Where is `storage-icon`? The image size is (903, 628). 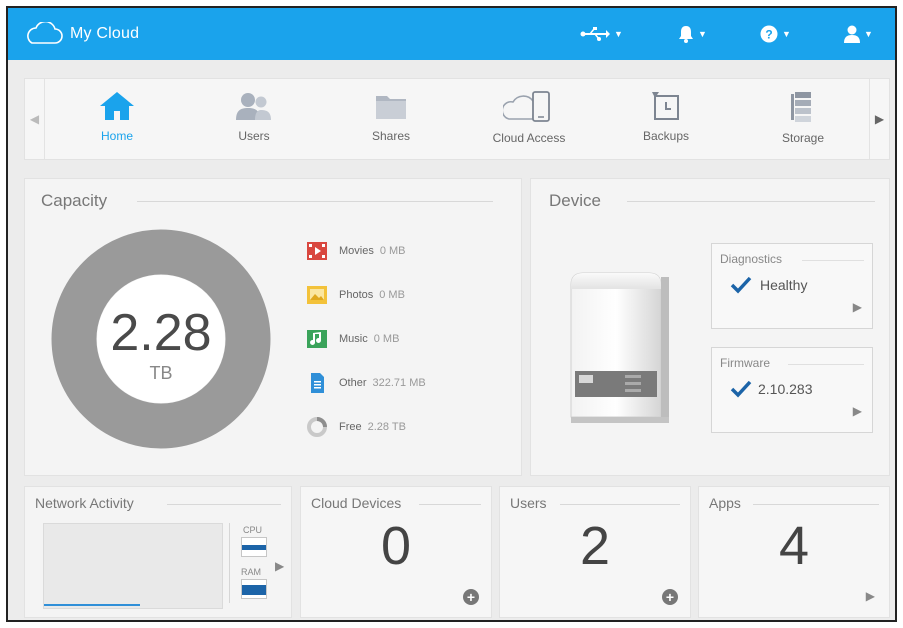
storage-icon is located at coordinates (801, 107).